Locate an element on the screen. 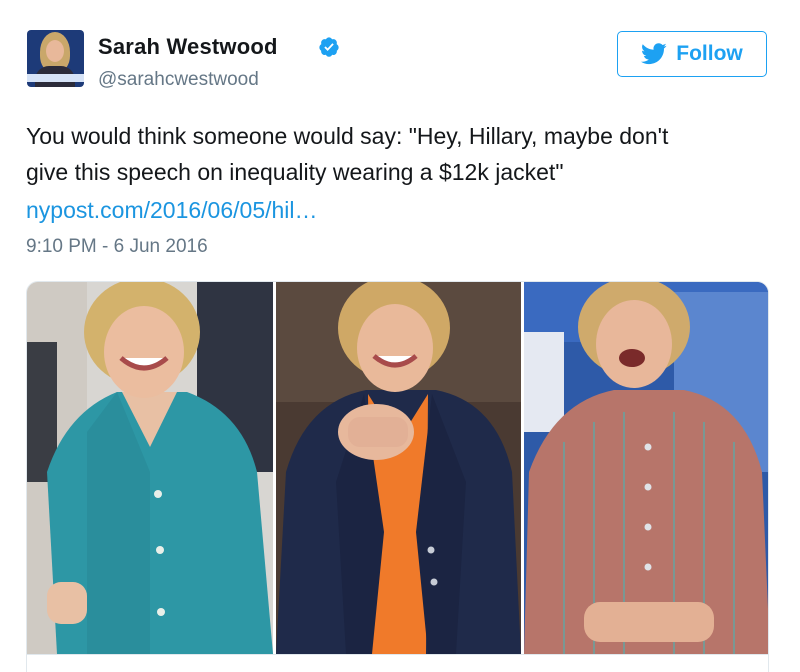  author-avatar is located at coordinates (55, 58).